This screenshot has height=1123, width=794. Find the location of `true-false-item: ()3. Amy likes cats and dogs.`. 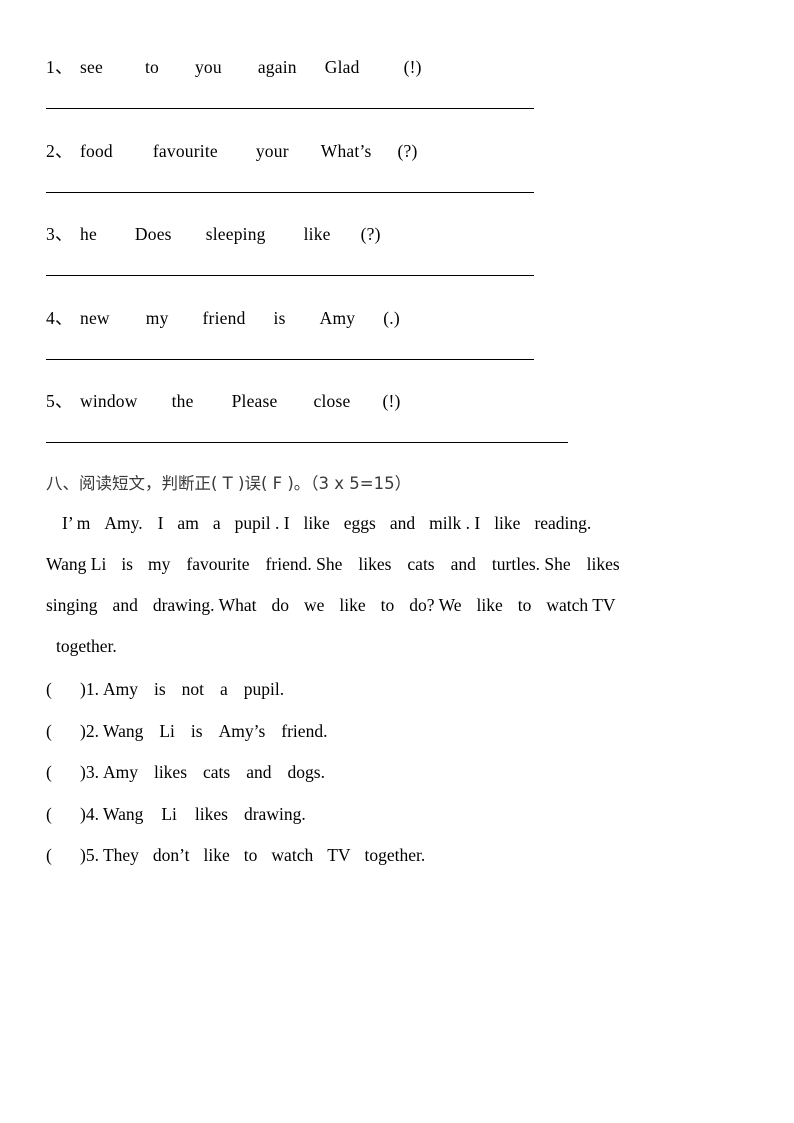

true-false-item: ()3. Amy likes cats and dogs. is located at coordinates (396, 773).